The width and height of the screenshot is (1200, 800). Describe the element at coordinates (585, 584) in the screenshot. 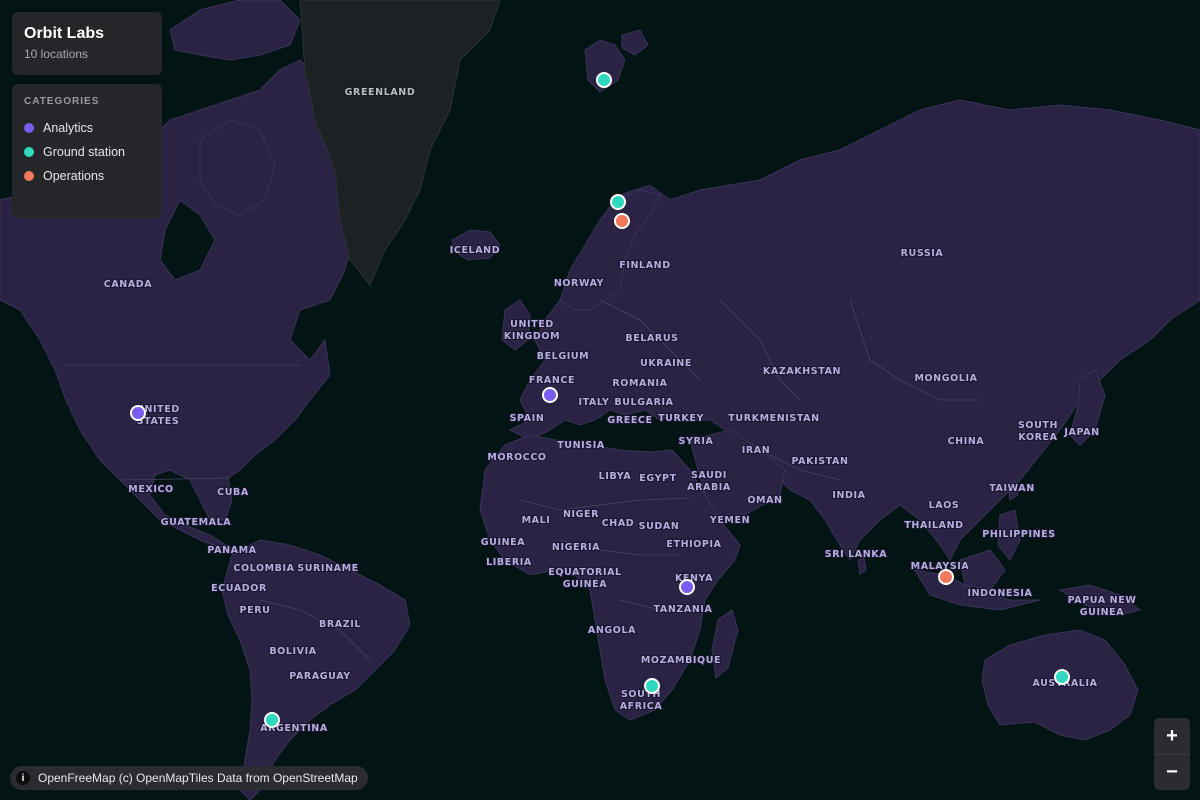

I see `label-equatorial-guinea-2: GUINEA` at that location.